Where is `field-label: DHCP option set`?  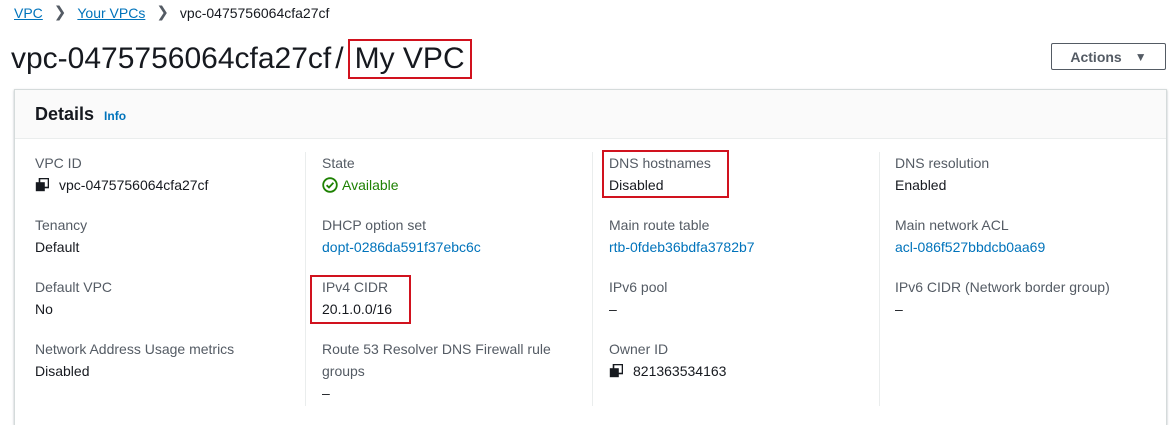 field-label: DHCP option set is located at coordinates (374, 225).